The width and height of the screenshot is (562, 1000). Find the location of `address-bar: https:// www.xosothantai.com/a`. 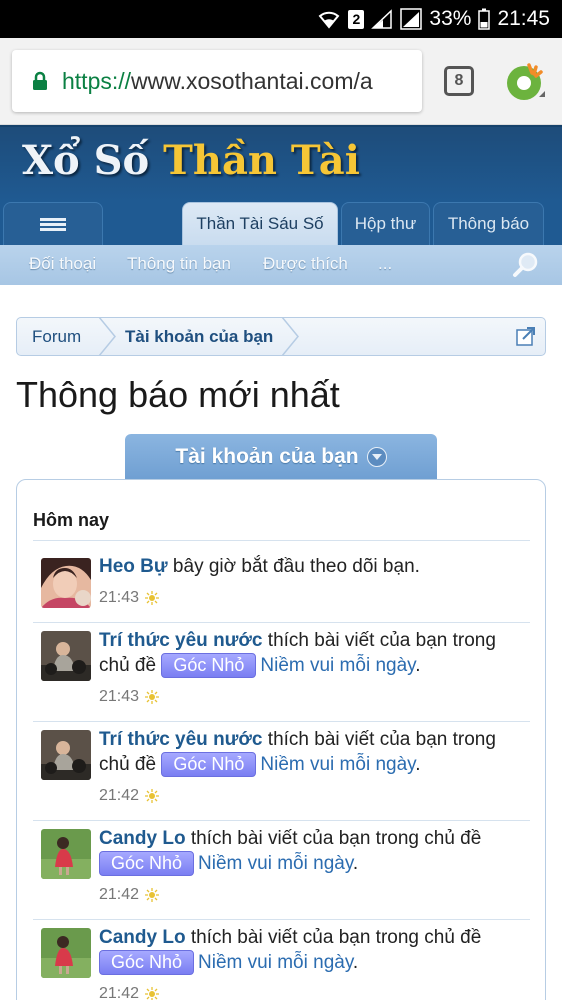

address-bar: https:// www.xosothantai.com/a is located at coordinates (217, 81).